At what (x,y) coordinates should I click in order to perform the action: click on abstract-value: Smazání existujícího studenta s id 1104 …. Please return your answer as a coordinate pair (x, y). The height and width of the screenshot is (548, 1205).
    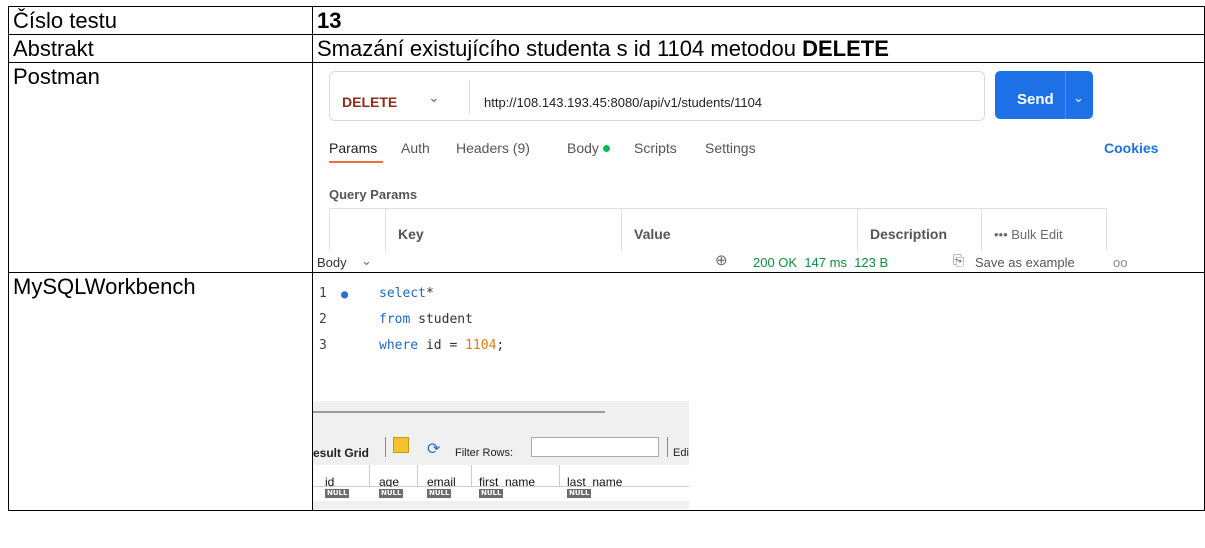
    Looking at the image, I should click on (758, 48).